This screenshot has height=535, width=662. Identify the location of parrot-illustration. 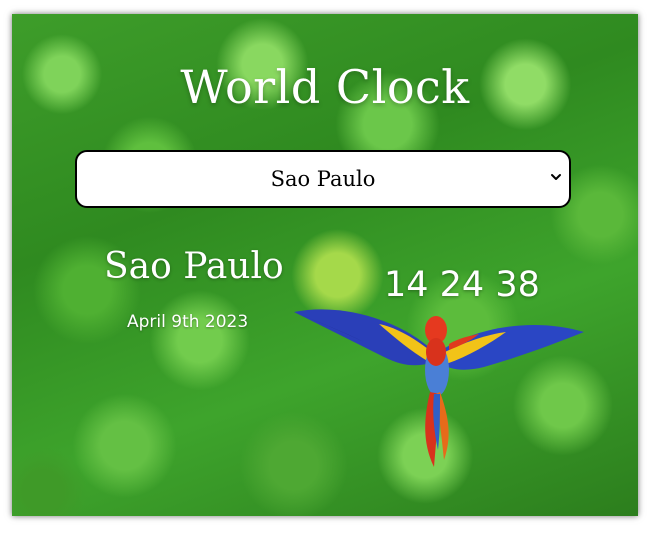
(439, 388).